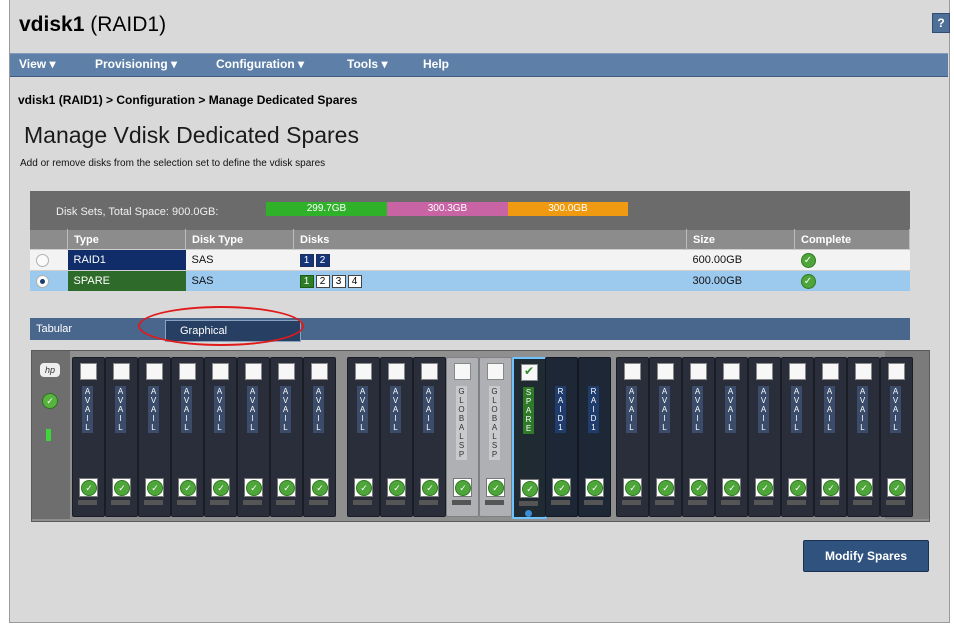  Describe the element at coordinates (490, 239) in the screenshot. I see `column-header-disks: Disks` at that location.